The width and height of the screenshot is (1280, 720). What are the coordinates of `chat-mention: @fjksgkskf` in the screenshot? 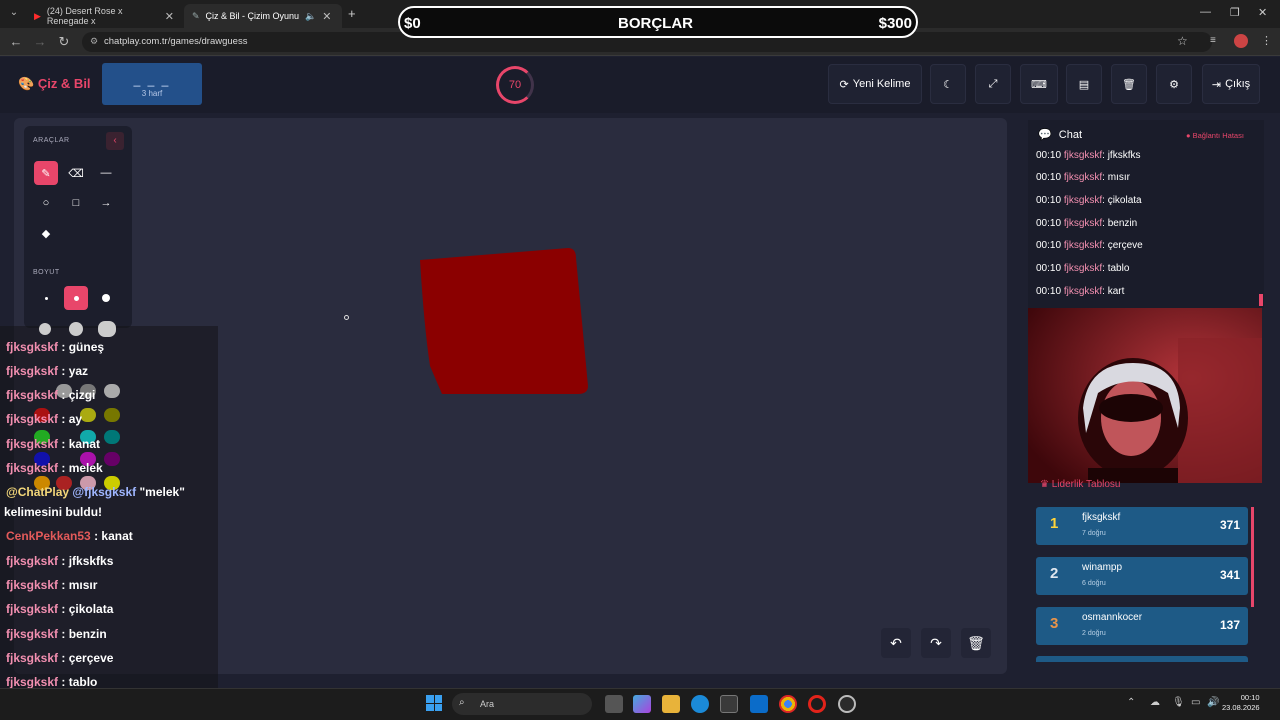 It's located at (104, 492).